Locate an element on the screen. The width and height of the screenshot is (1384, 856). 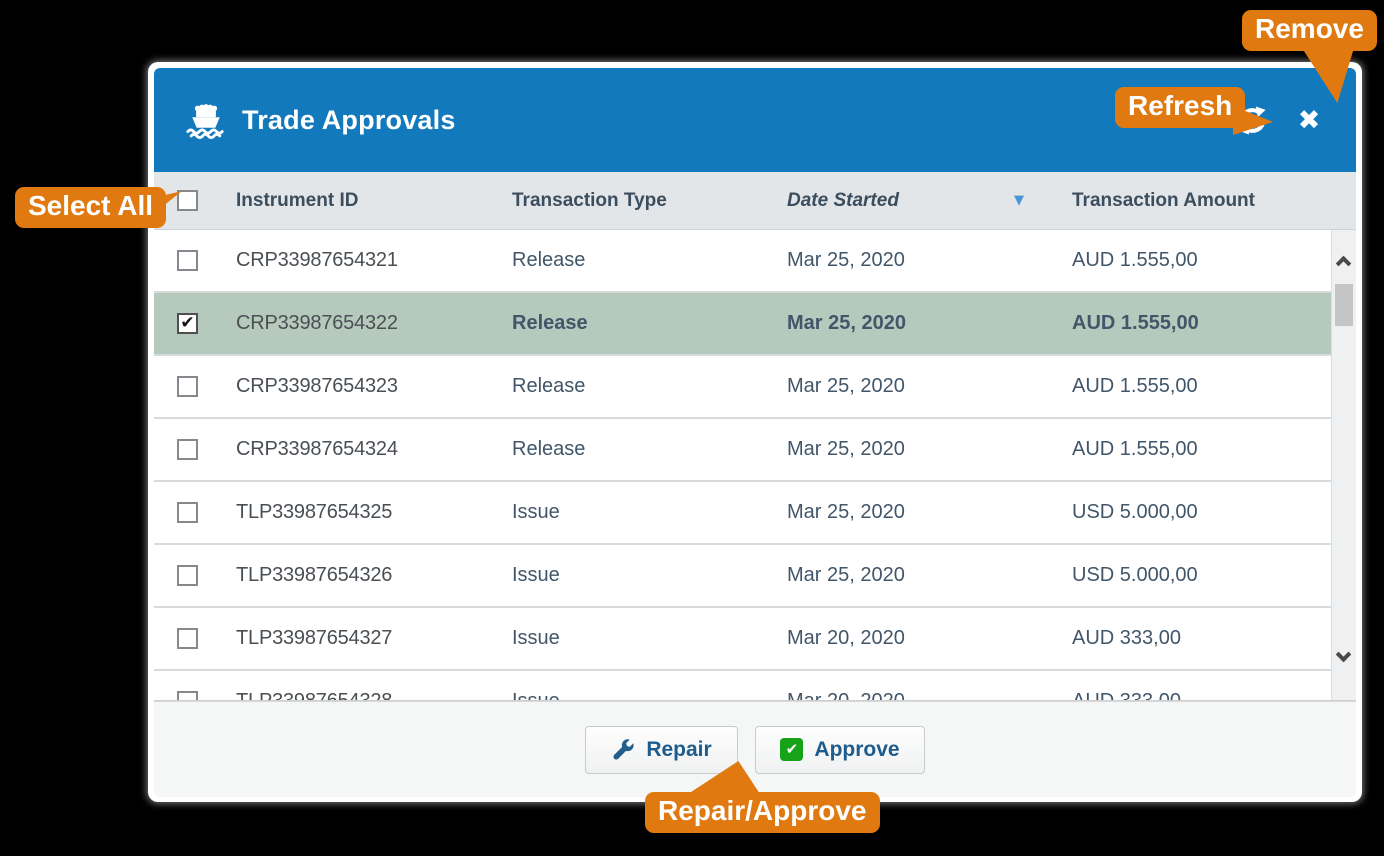
remove-callout: Remove is located at coordinates (1309, 30).